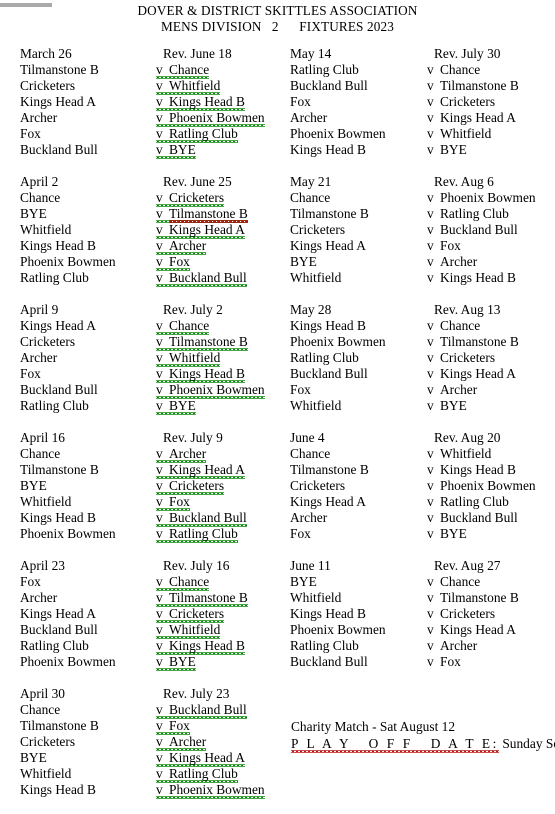 Image resolution: width=555 pixels, height=814 pixels. I want to click on team-name: BYE, so click(453, 149).